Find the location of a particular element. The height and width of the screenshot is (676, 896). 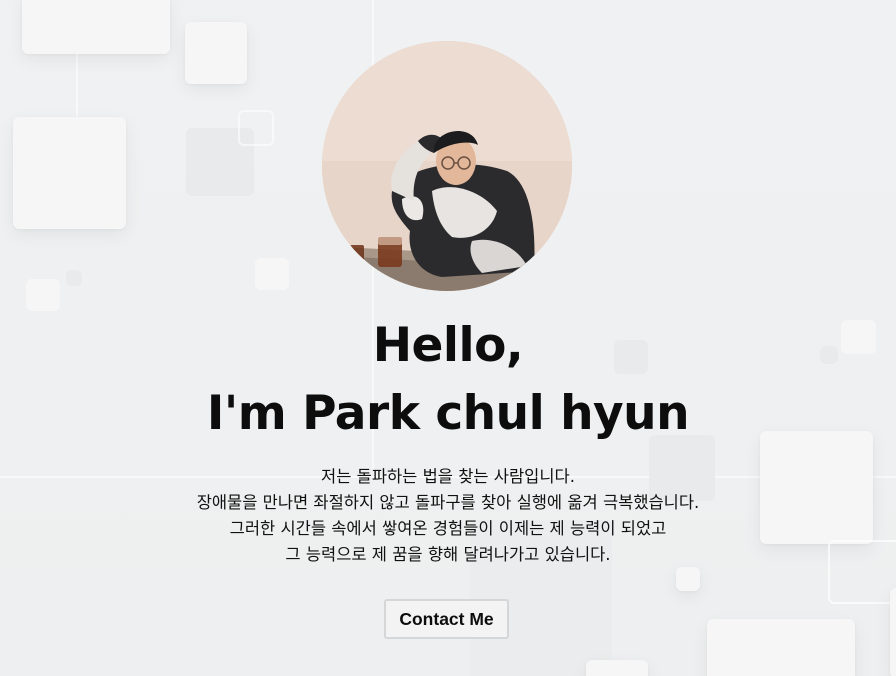

greeting-line-1: Hello, is located at coordinates (448, 345).